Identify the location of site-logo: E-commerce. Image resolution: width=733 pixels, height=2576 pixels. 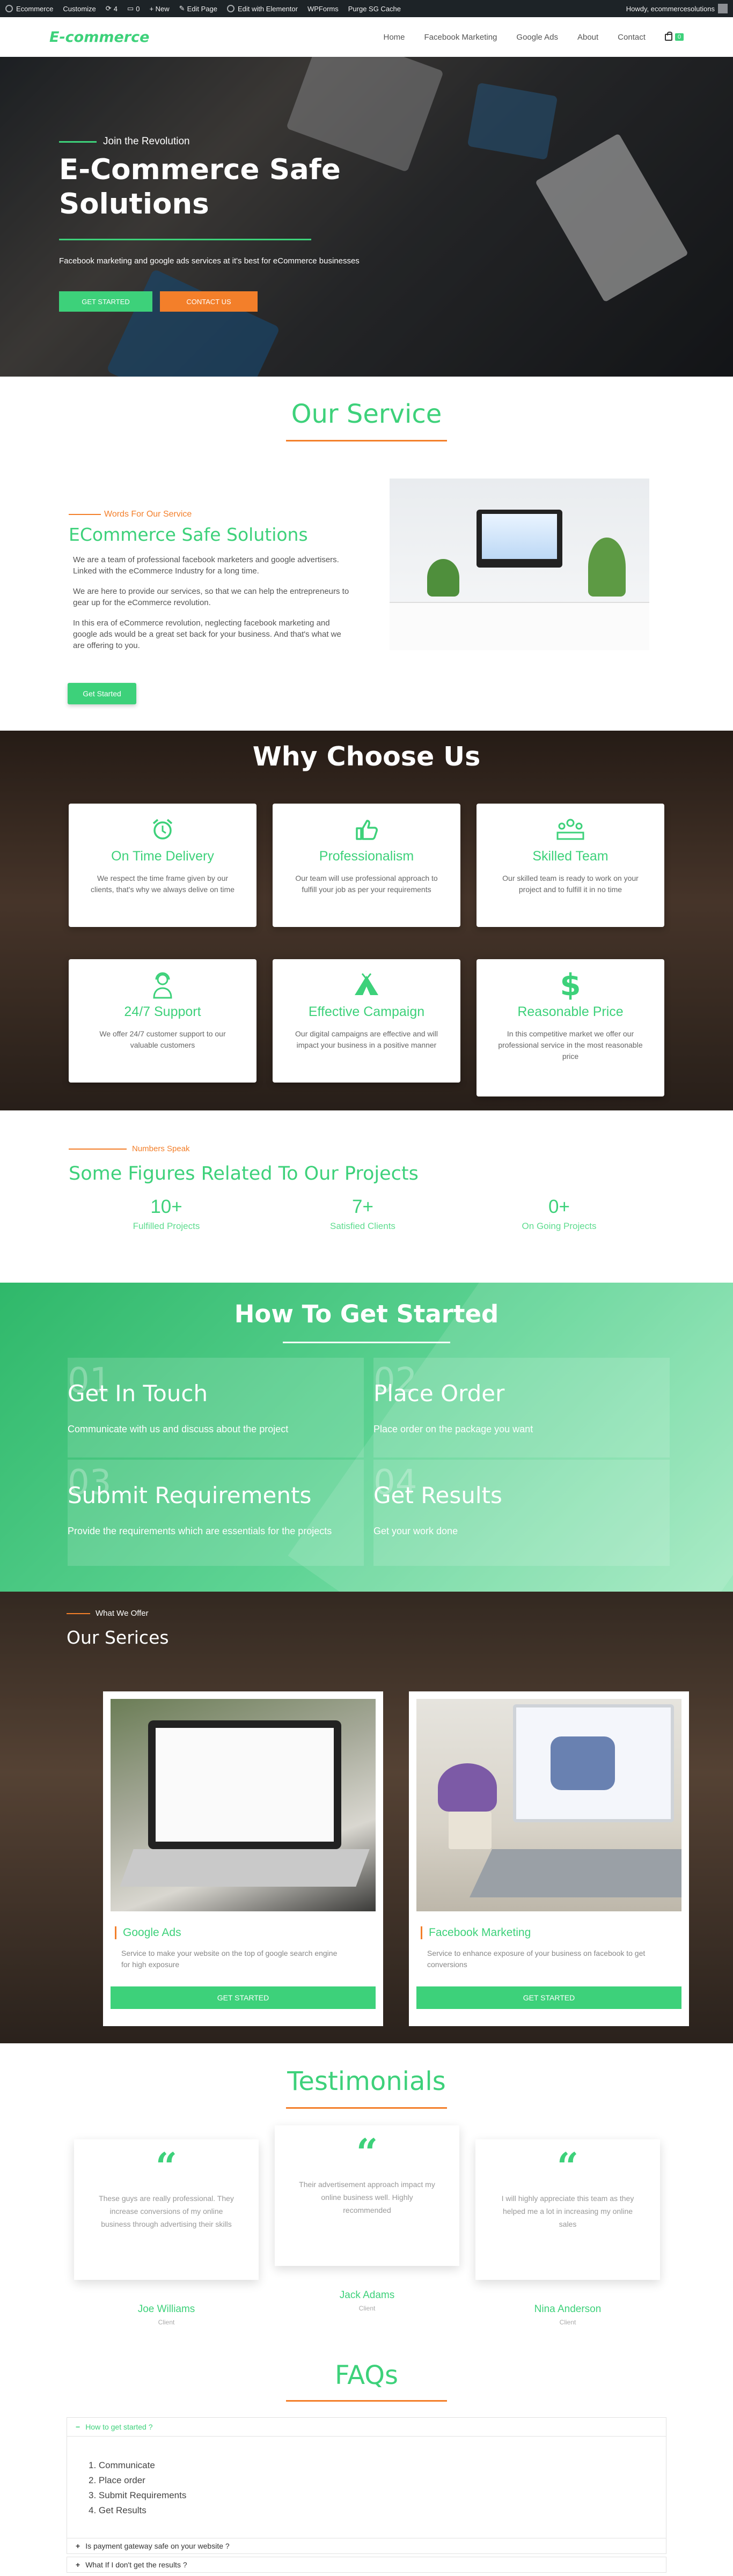
(99, 37).